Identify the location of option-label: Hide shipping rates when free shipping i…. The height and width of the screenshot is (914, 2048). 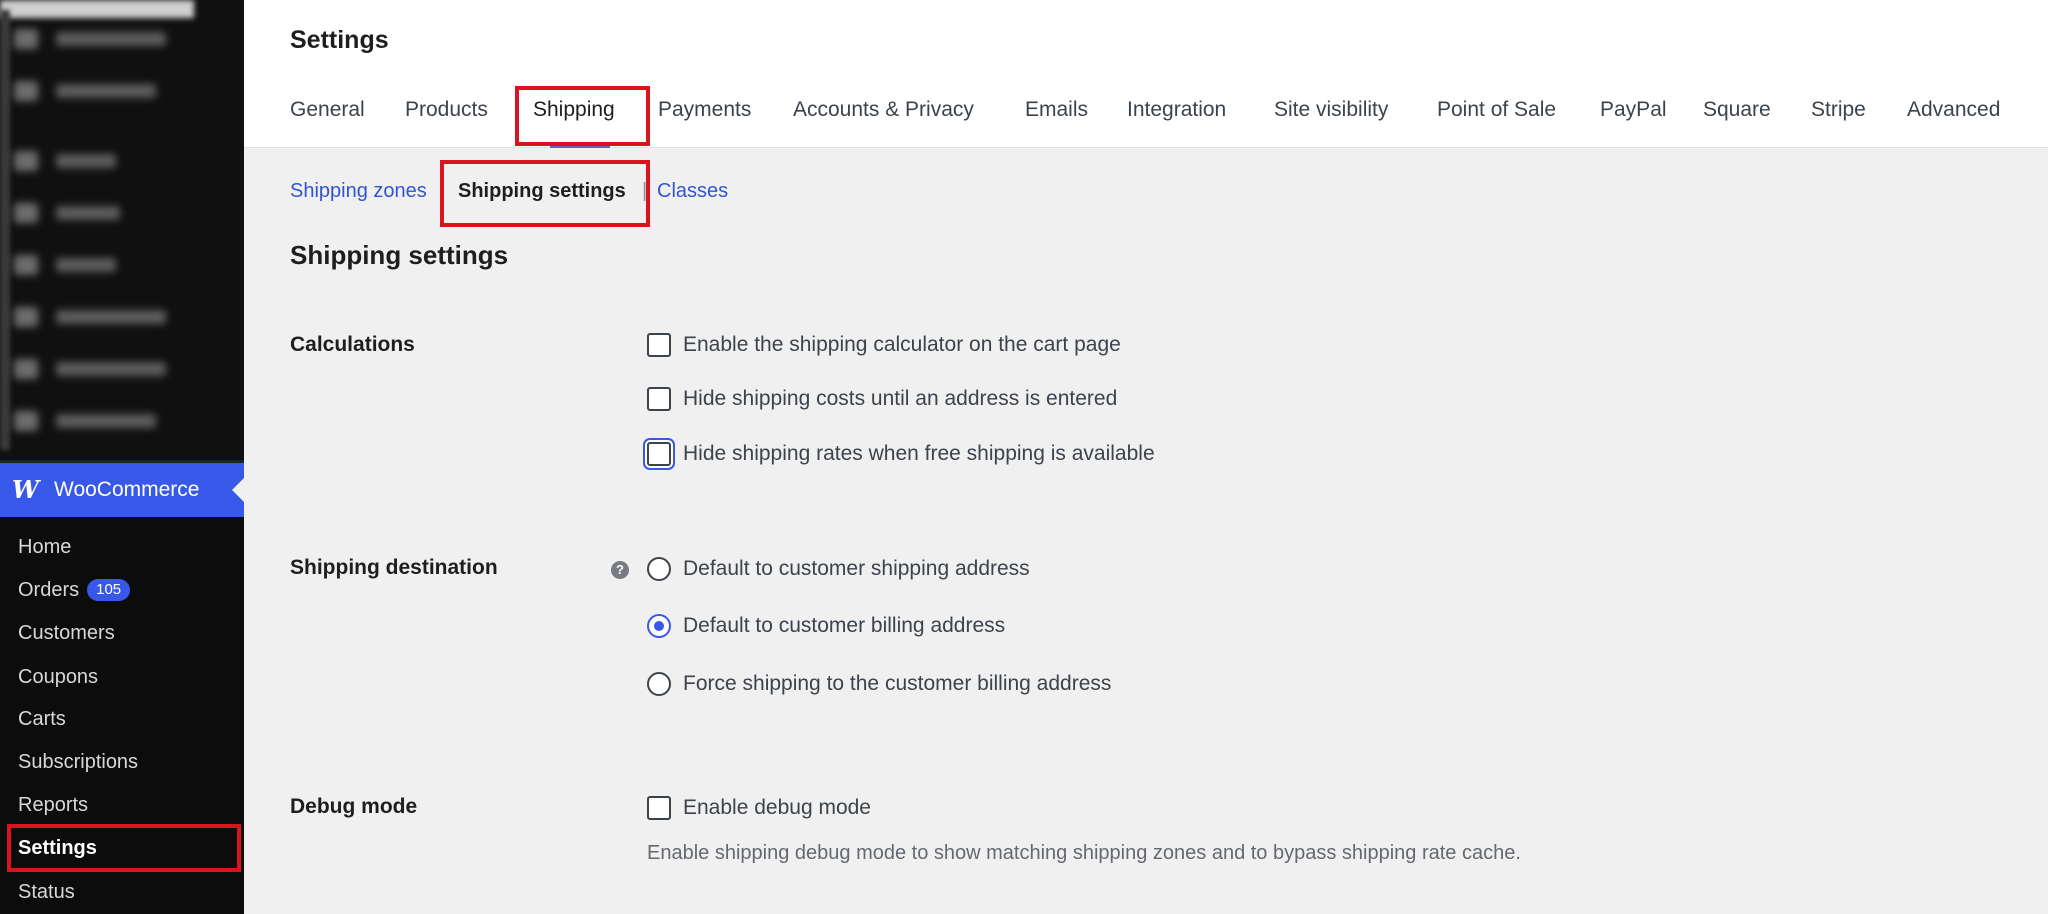
(919, 453).